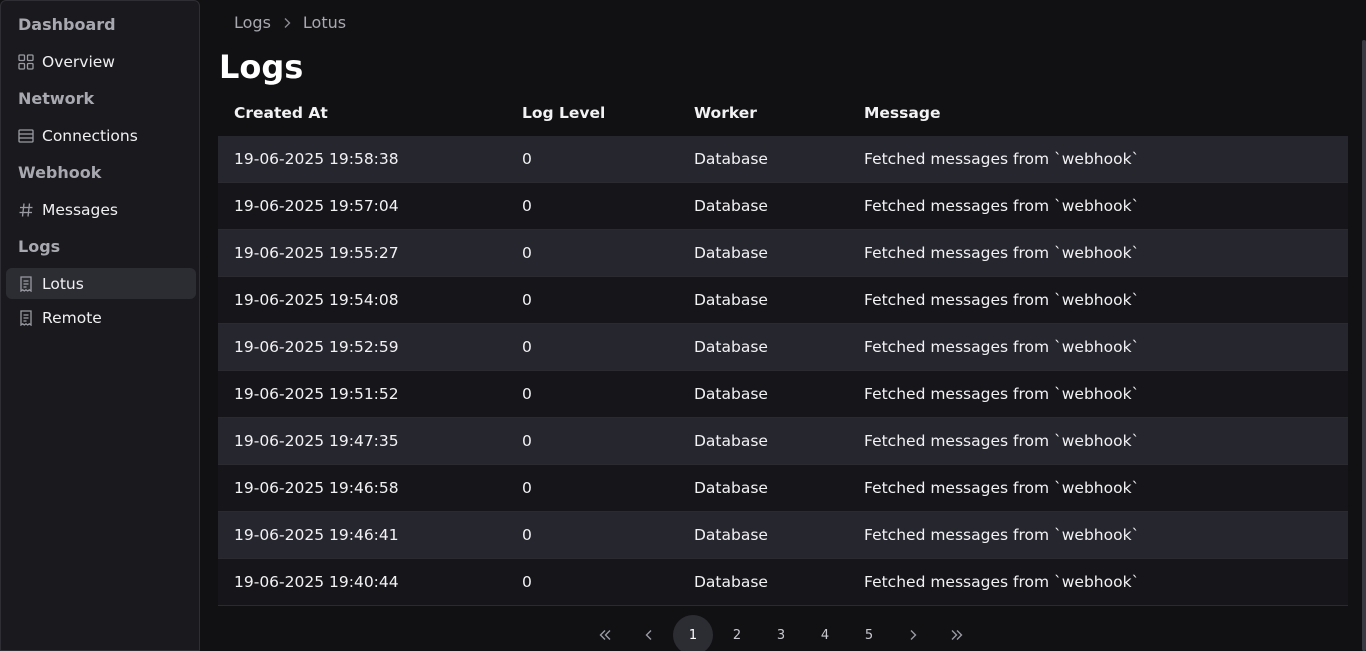  What do you see at coordinates (90, 135) in the screenshot?
I see `sidebar-item-label: Connections` at bounding box center [90, 135].